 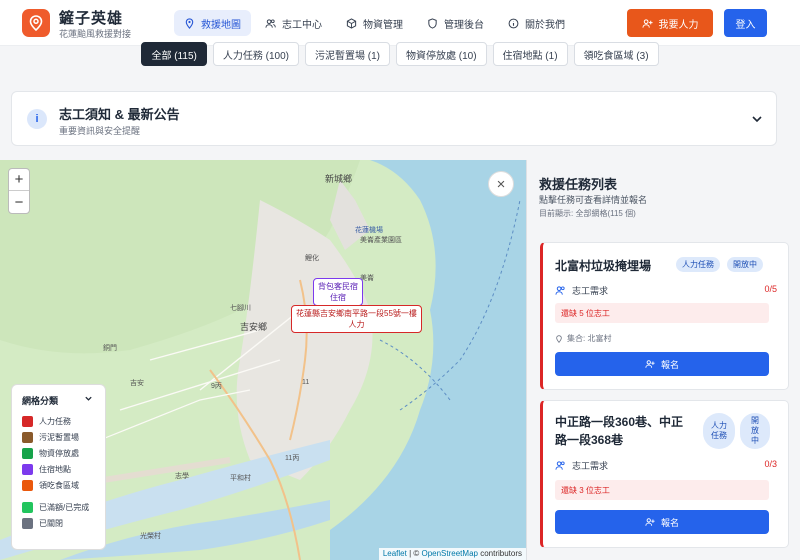 What do you see at coordinates (678, 25) in the screenshot?
I see `need-manpower-label: 我要人力` at bounding box center [678, 25].